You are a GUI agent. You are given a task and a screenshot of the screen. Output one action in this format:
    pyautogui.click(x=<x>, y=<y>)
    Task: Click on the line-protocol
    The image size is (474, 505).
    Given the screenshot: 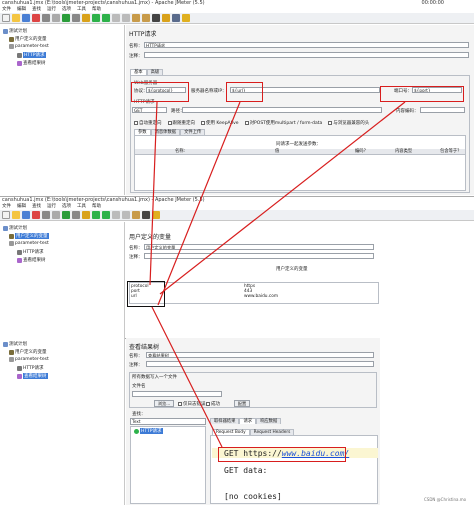 What is the action you would take?
    pyautogui.click(x=153, y=193)
    